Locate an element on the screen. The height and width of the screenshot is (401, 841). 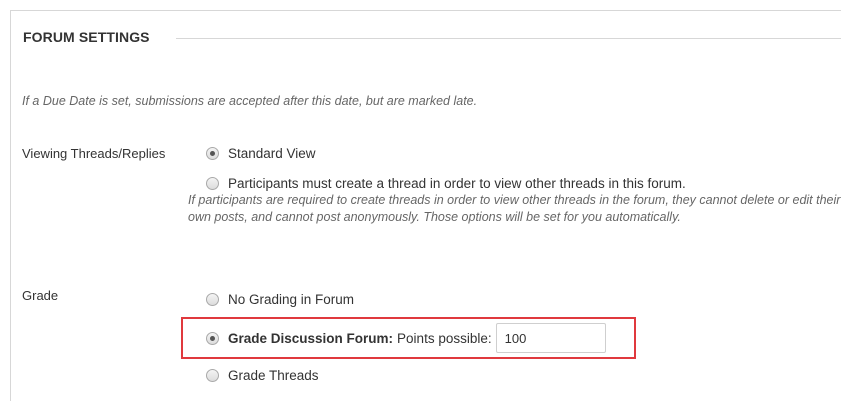
section-title: FORUM SETTINGS is located at coordinates (86, 37).